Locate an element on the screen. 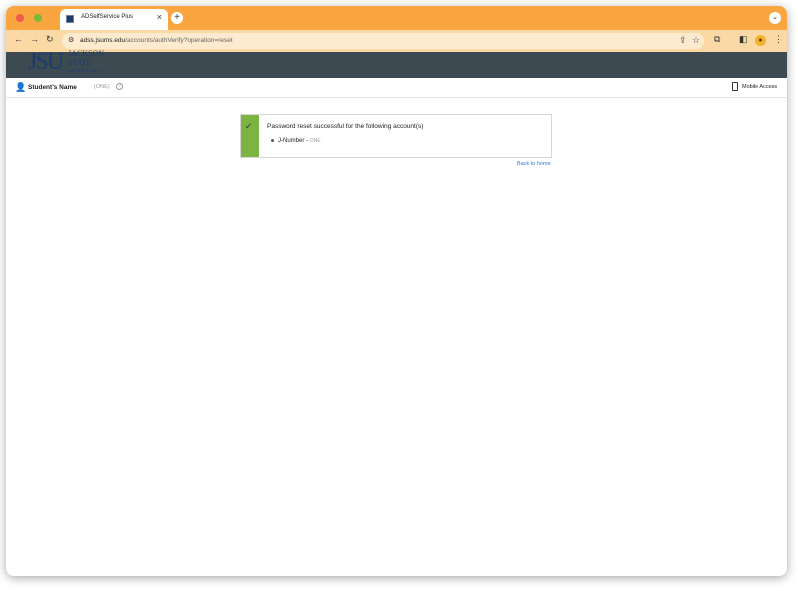 This screenshot has height=591, width=798. user-bar: 👤 Student's Name (ONE) ? Mobile Access is located at coordinates (396, 88).